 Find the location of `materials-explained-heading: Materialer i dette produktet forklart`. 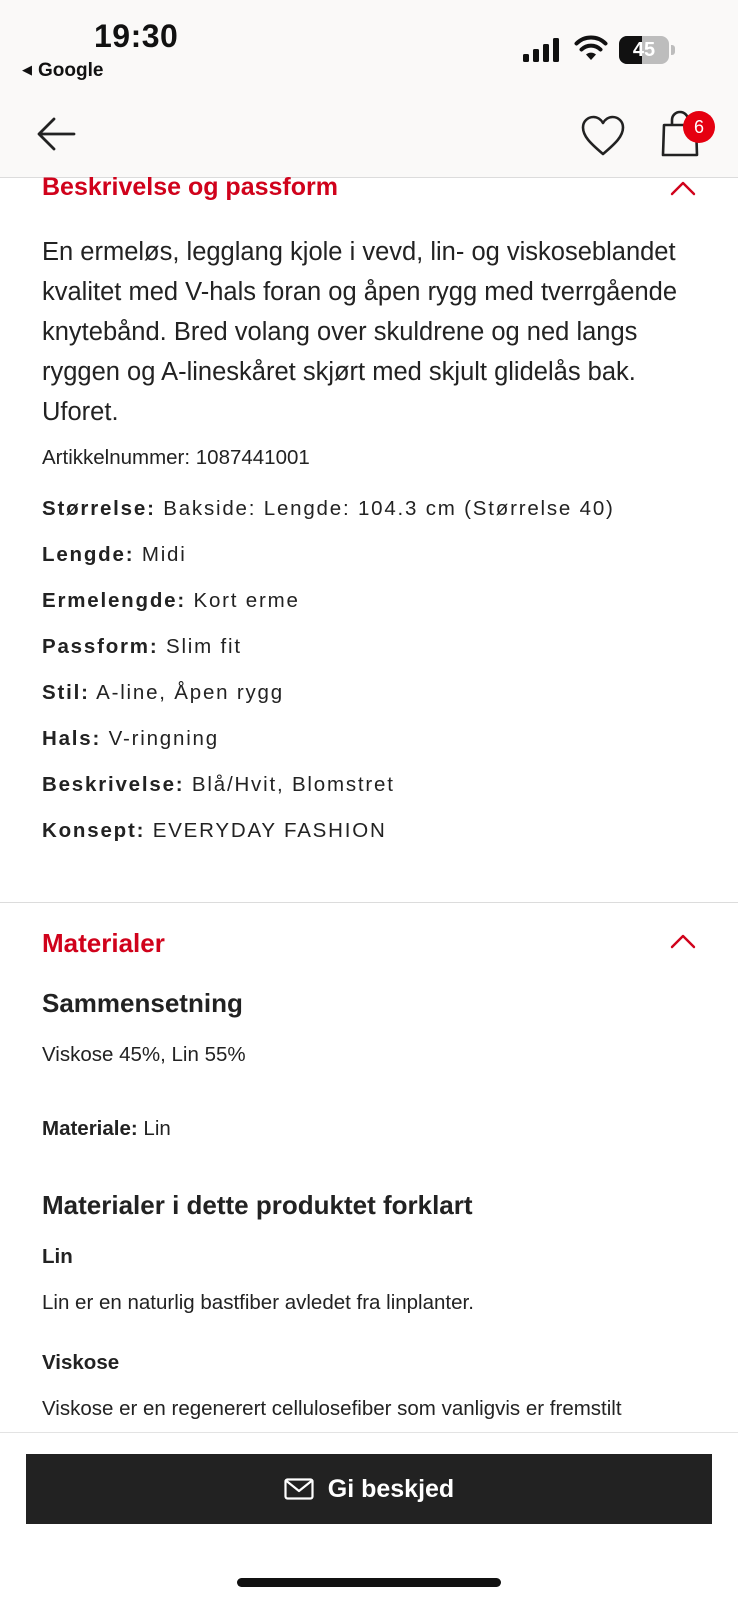

materials-explained-heading: Materialer i dette produktet forklart is located at coordinates (257, 1205).